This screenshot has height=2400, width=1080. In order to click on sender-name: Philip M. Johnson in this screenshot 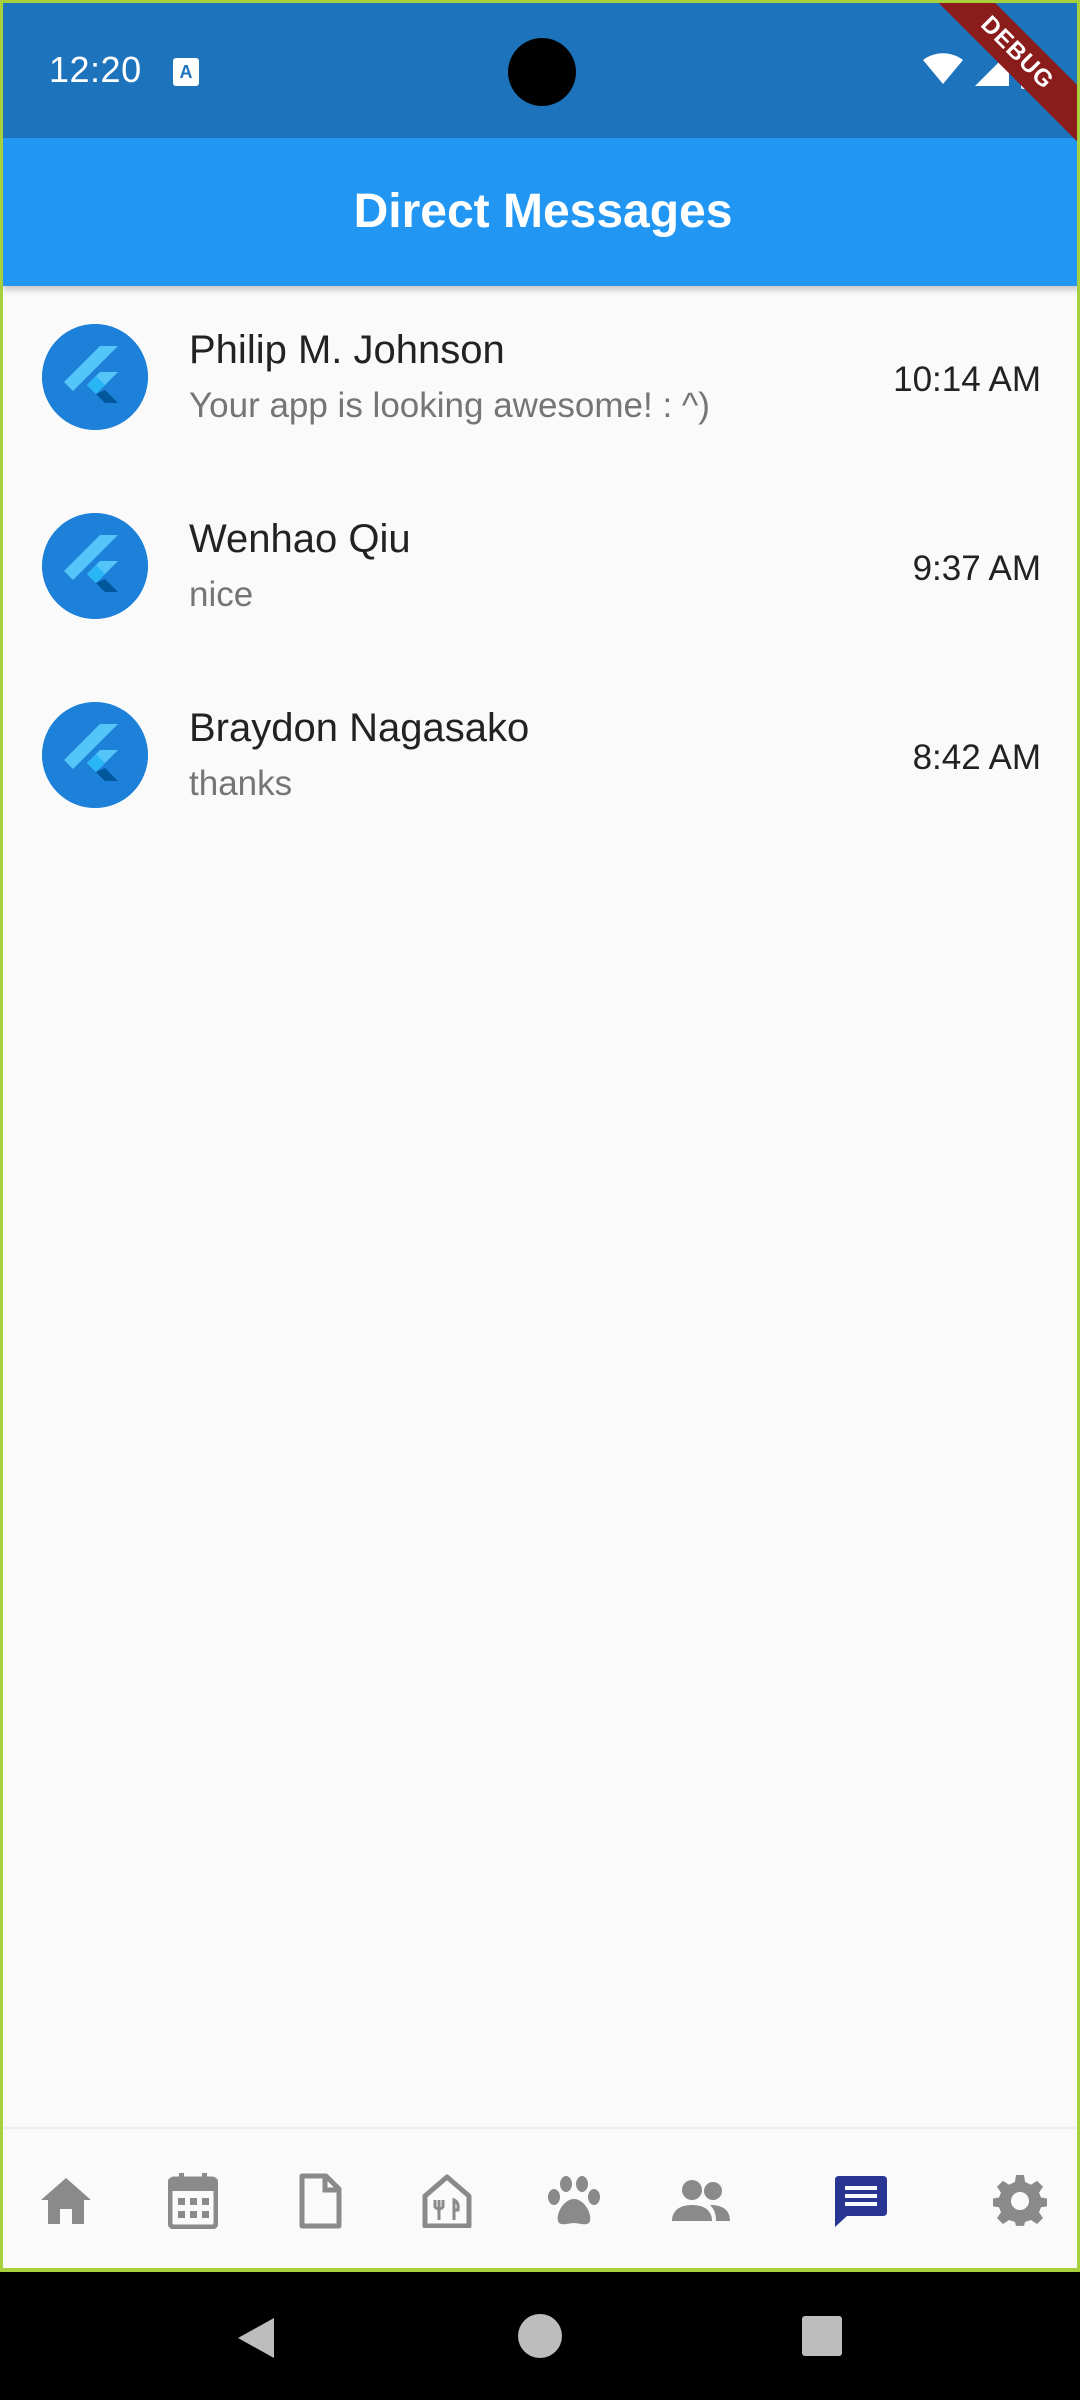, I will do `click(347, 350)`.